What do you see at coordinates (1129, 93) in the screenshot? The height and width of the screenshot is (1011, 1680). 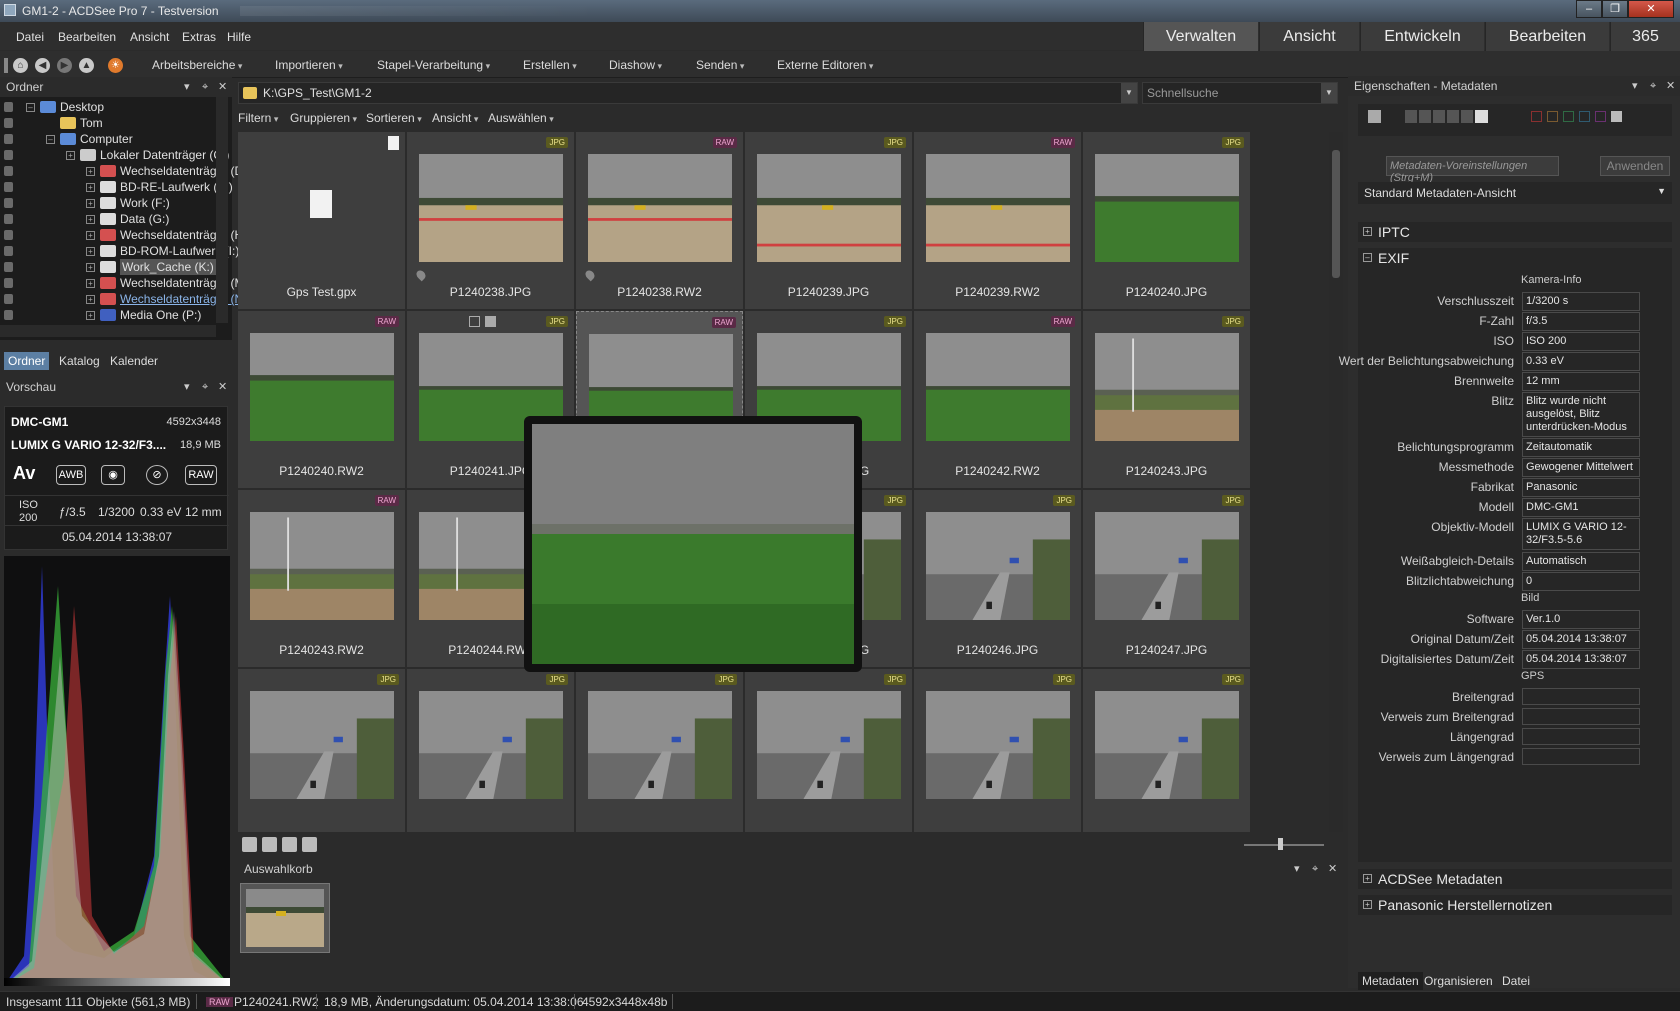 I see `path-dropdown-icon: ▼` at bounding box center [1129, 93].